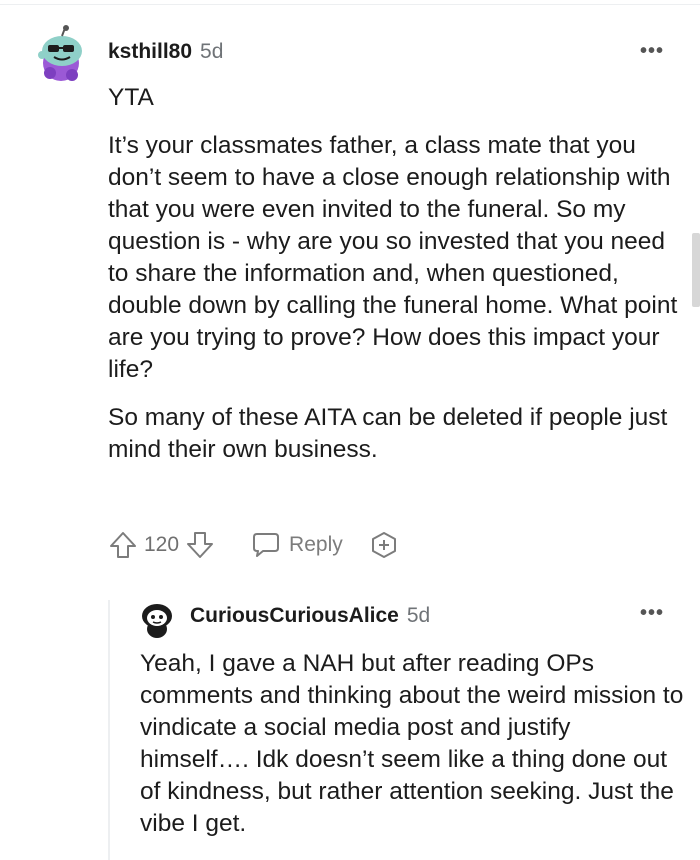  I want to click on vote-score: 120, so click(162, 544).